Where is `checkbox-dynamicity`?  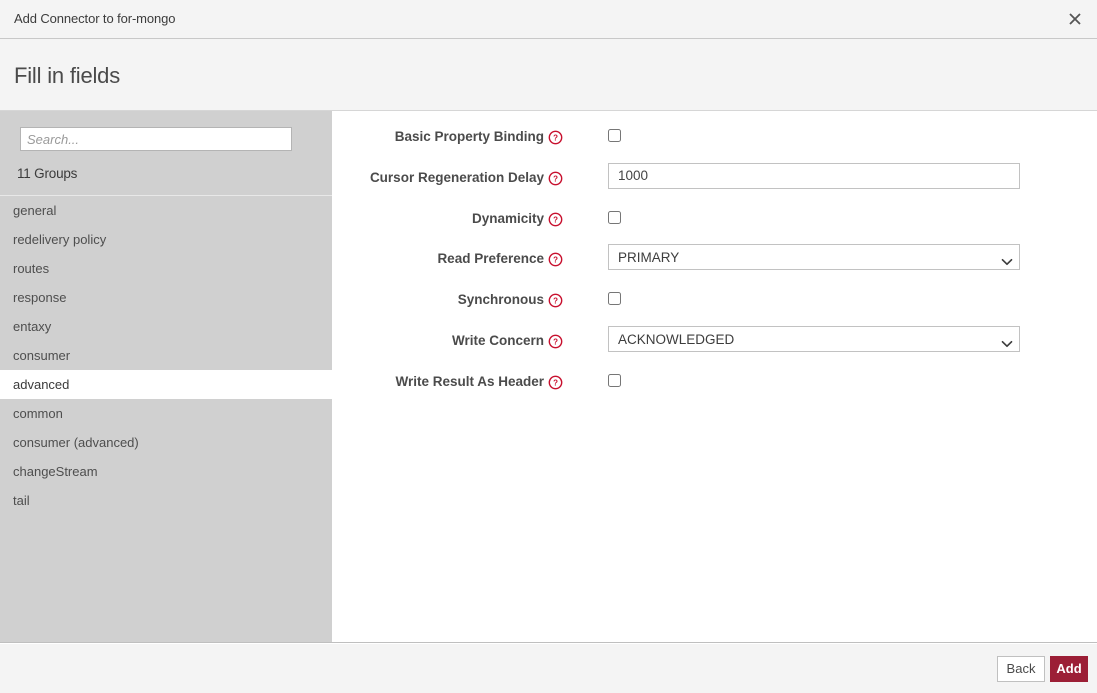
checkbox-dynamicity is located at coordinates (614, 217).